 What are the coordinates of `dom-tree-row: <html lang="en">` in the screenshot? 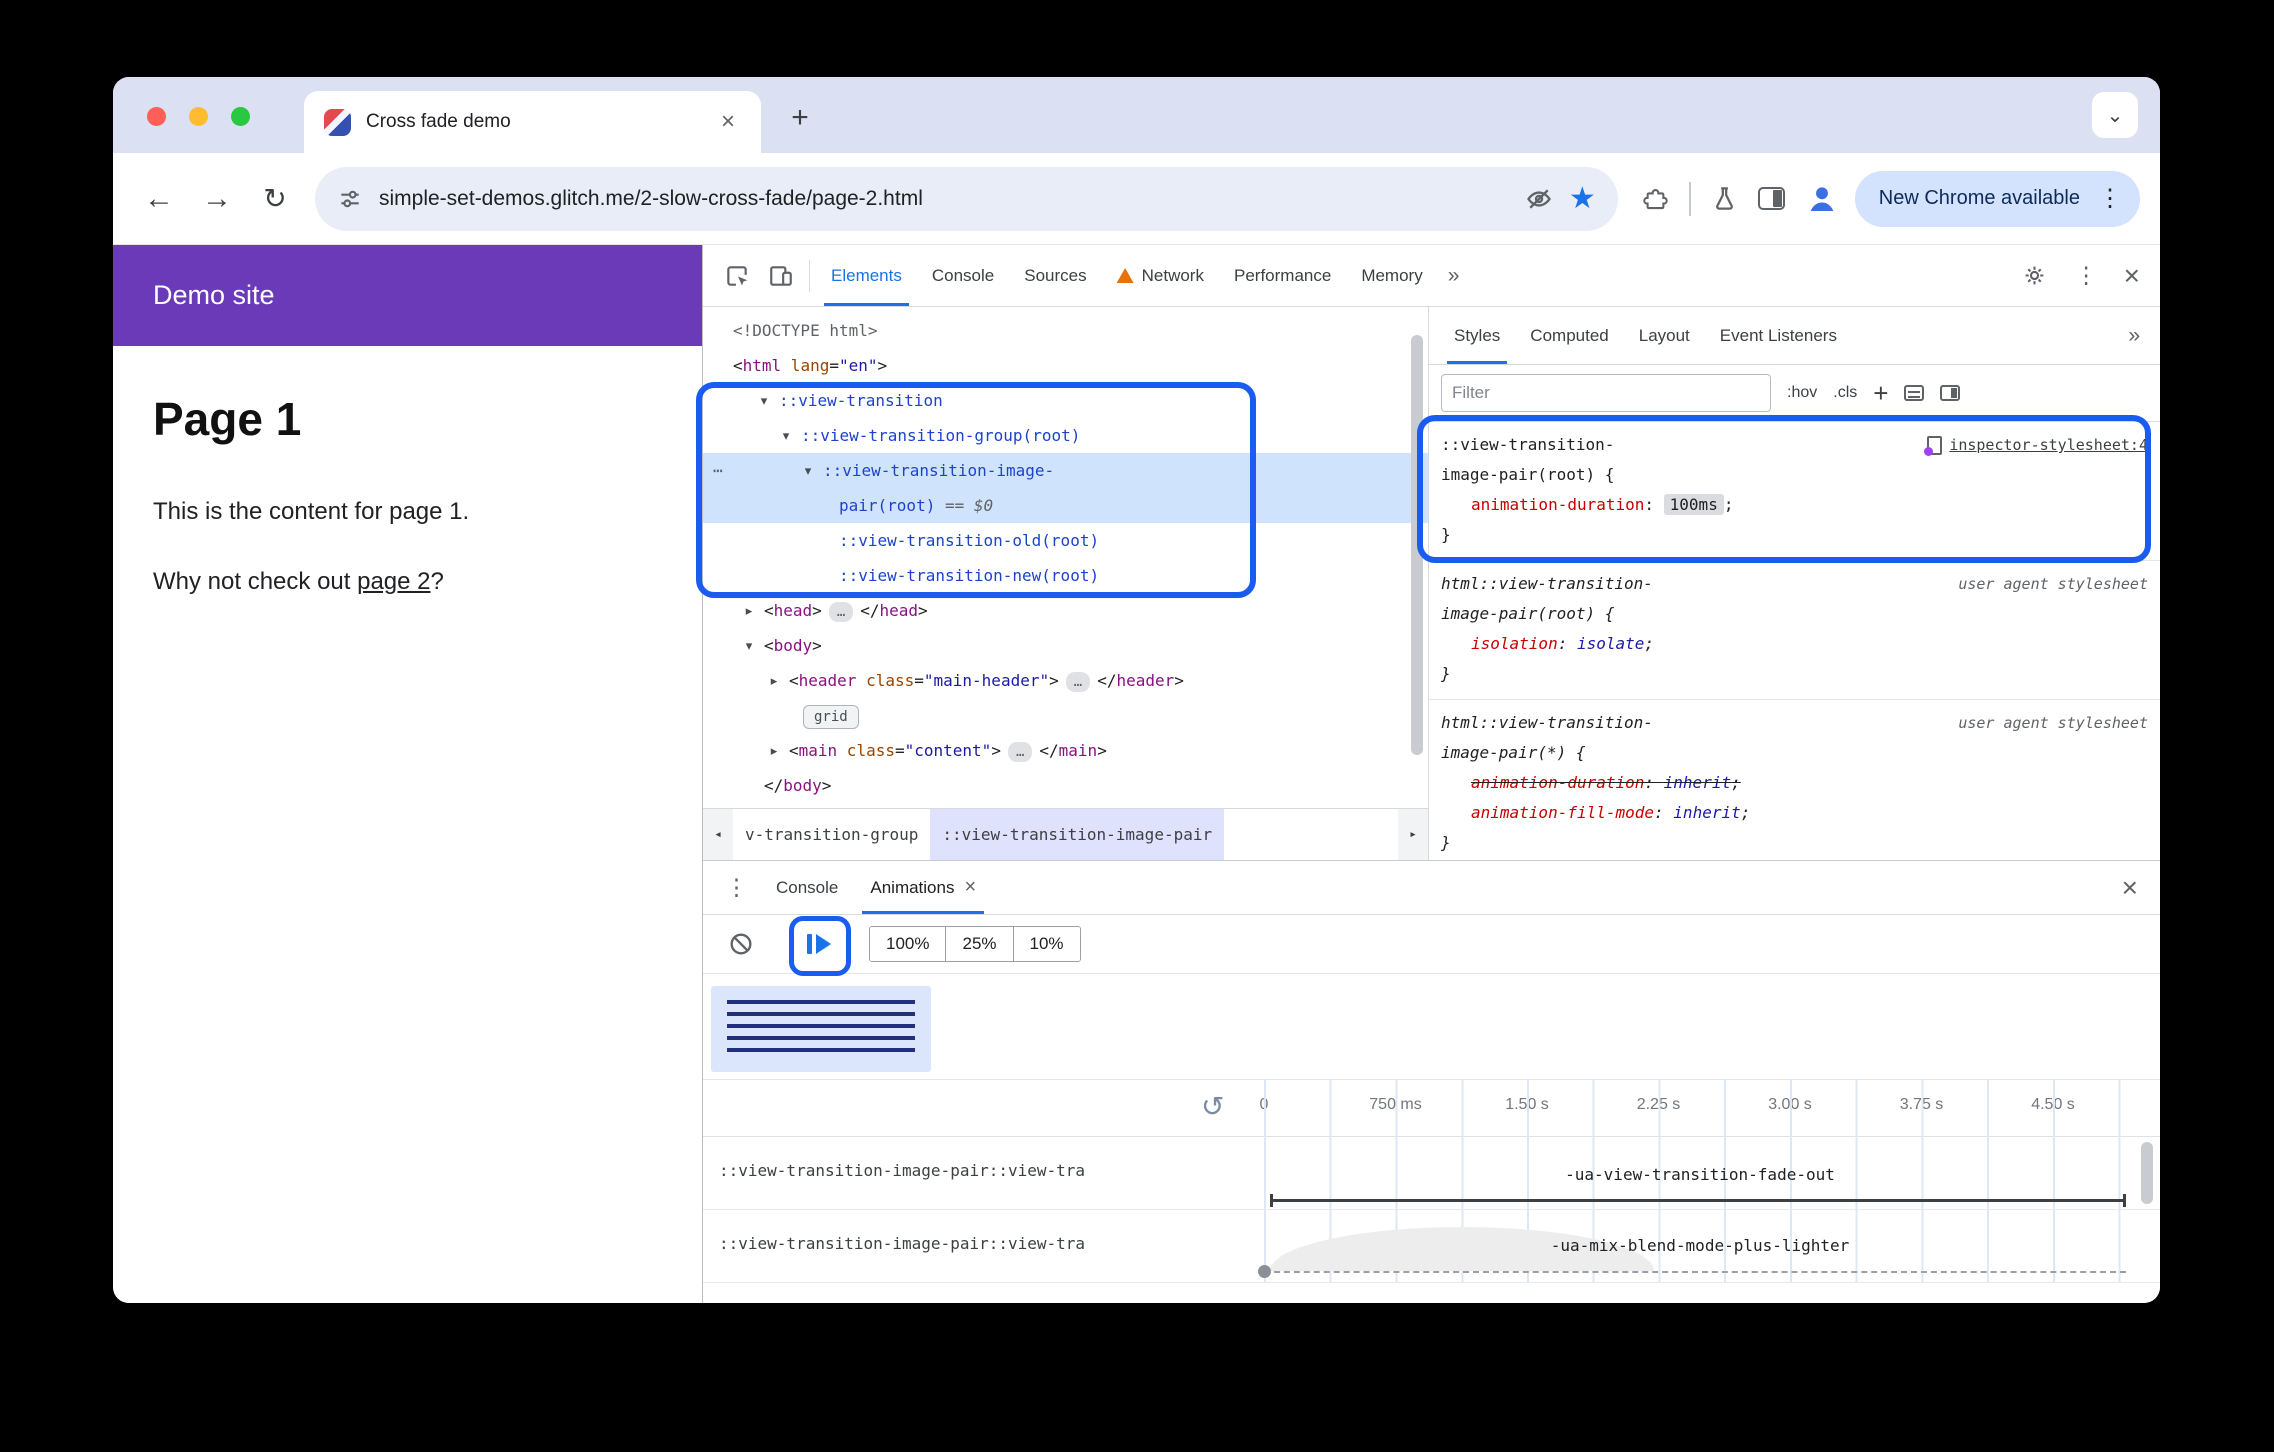 It's located at (1065, 365).